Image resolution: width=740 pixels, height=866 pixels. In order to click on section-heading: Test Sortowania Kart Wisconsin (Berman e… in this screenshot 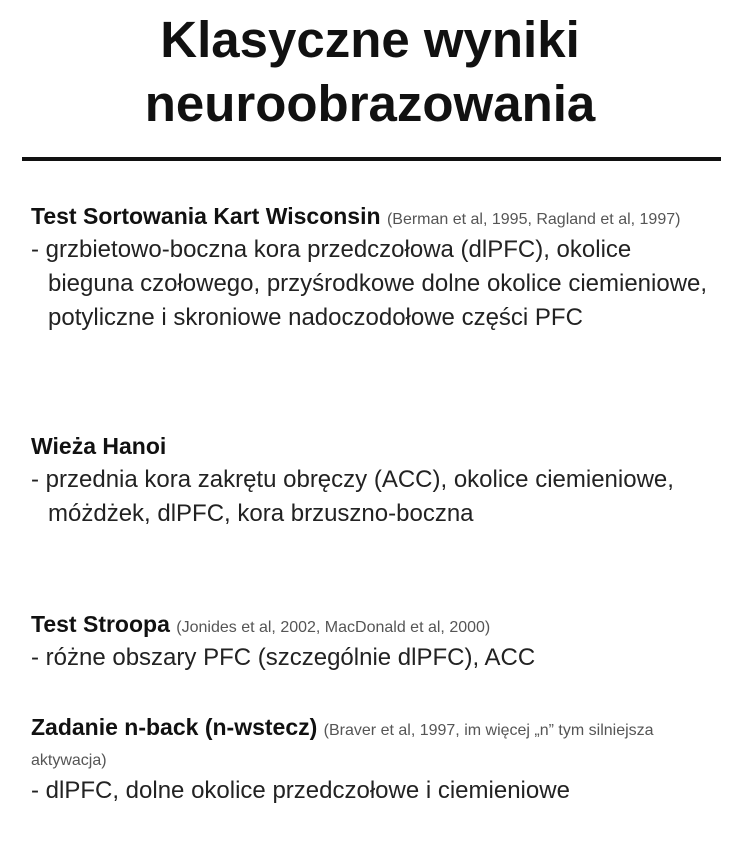, I will do `click(376, 216)`.